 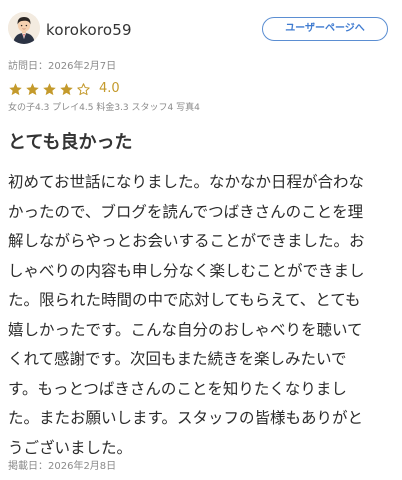 What do you see at coordinates (62, 66) in the screenshot?
I see `visit-date: 訪問日：2026年2月7日` at bounding box center [62, 66].